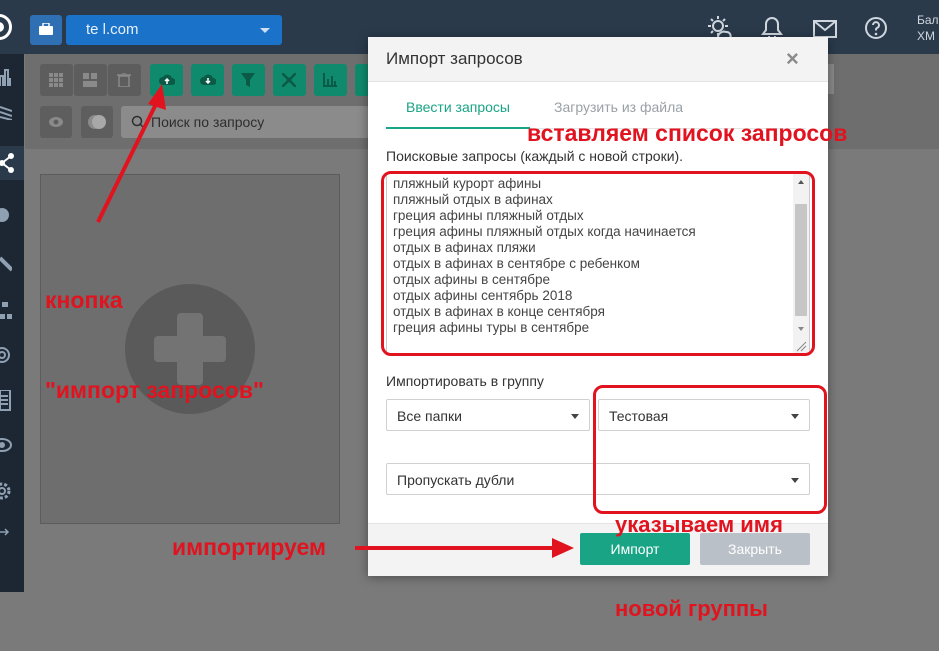  I want to click on annotation-group-line2: новой группы, so click(691, 608).